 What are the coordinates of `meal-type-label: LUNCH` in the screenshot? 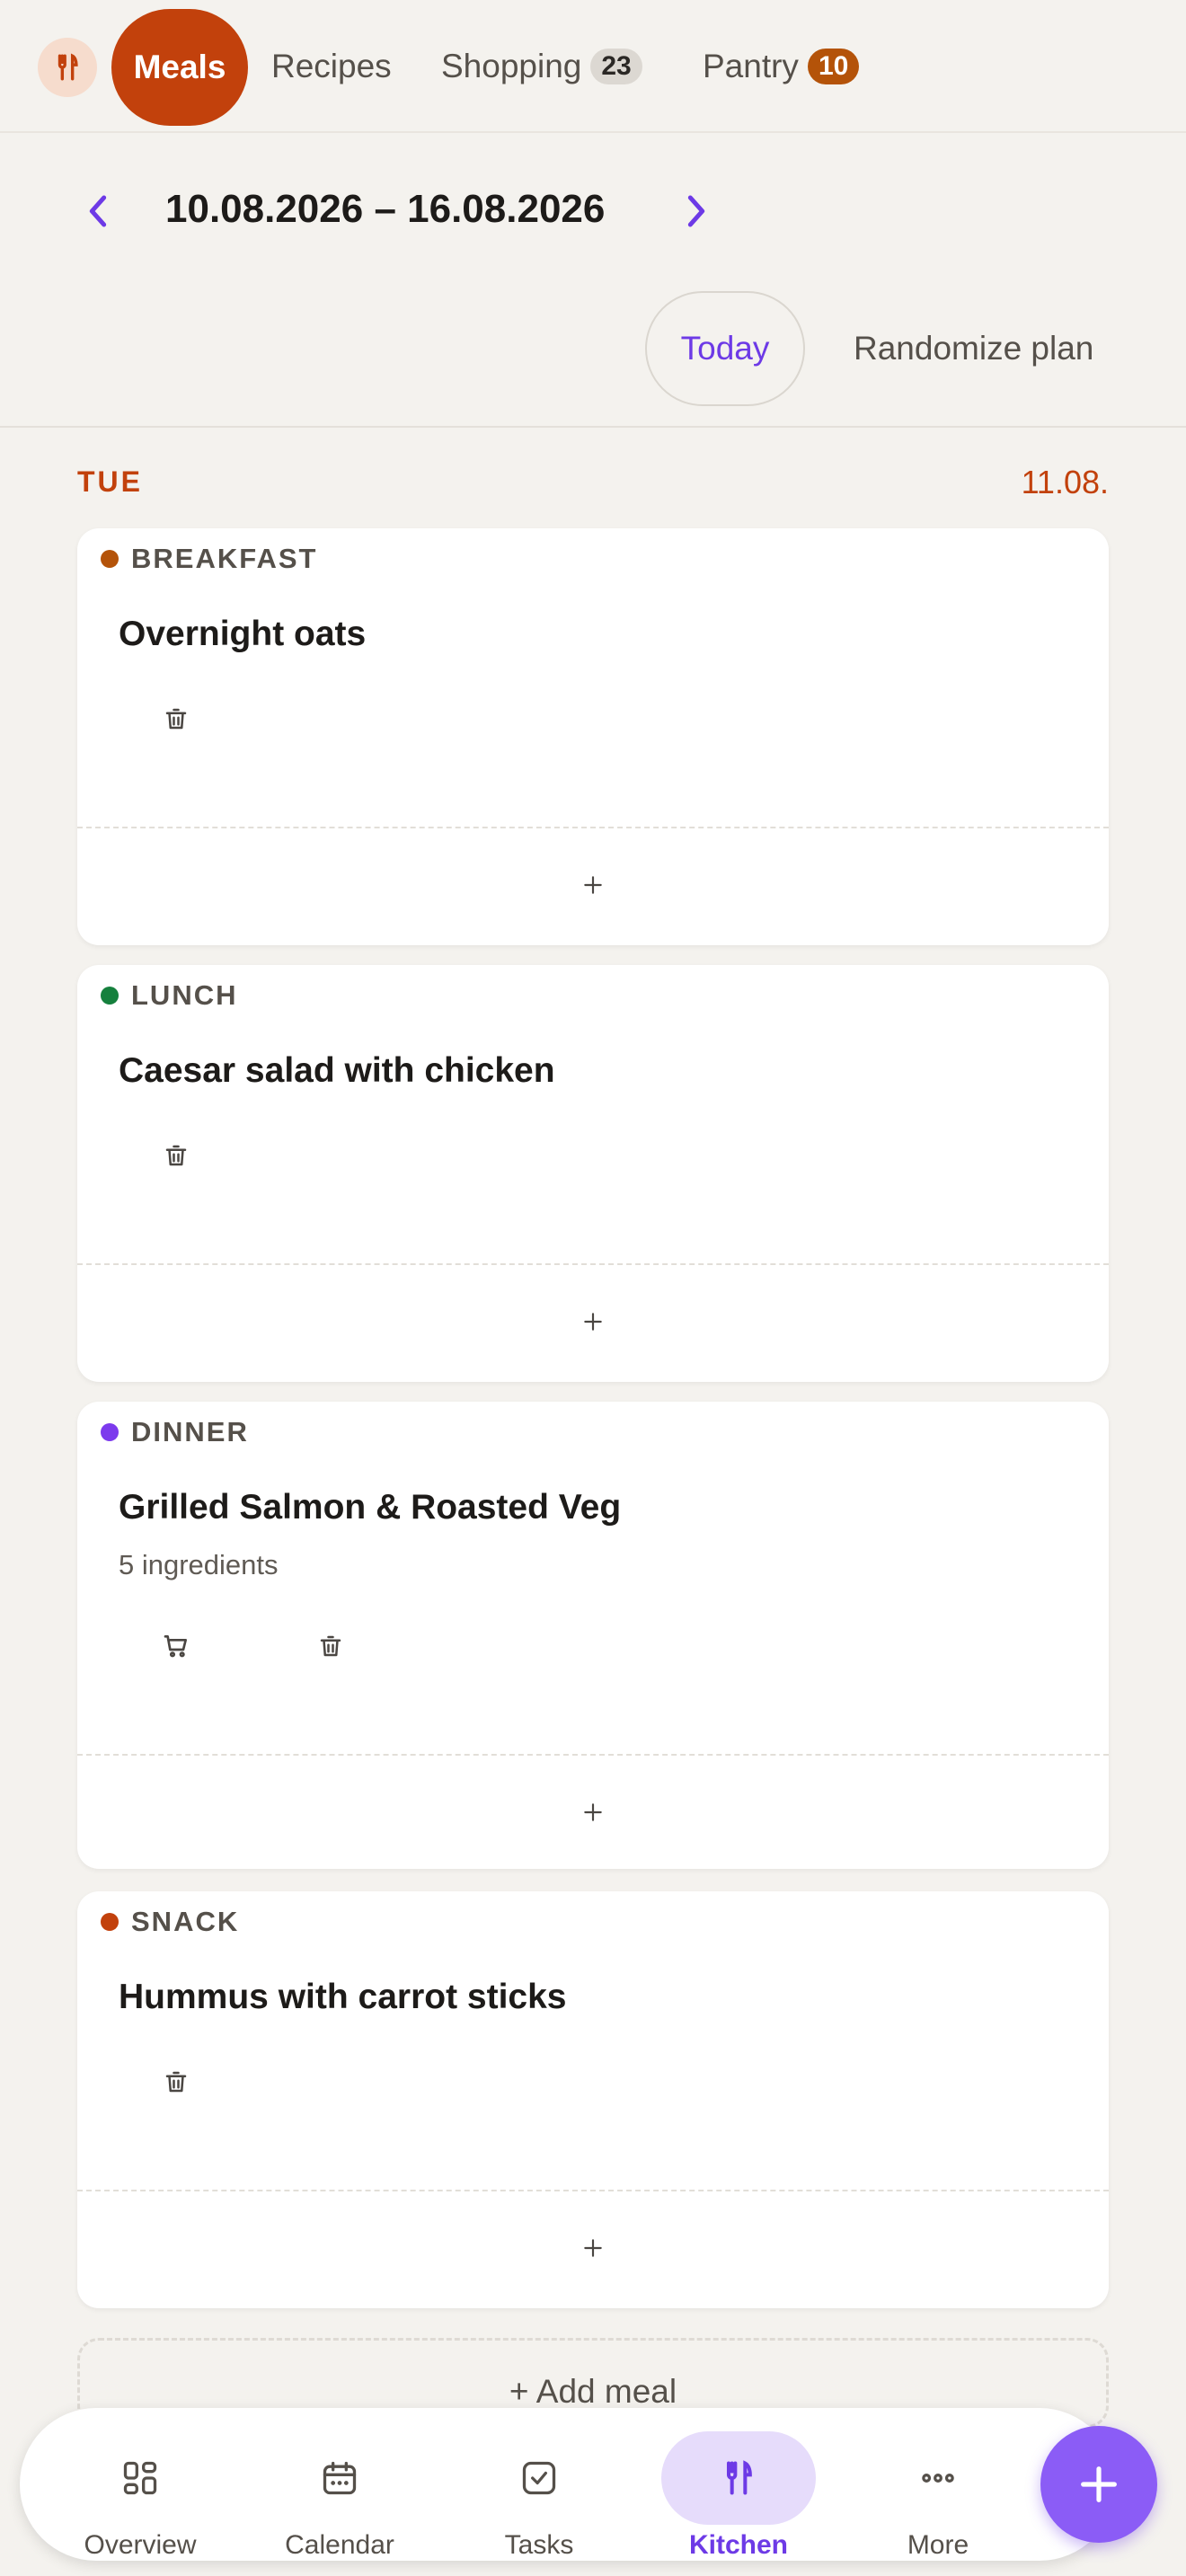 It's located at (169, 996).